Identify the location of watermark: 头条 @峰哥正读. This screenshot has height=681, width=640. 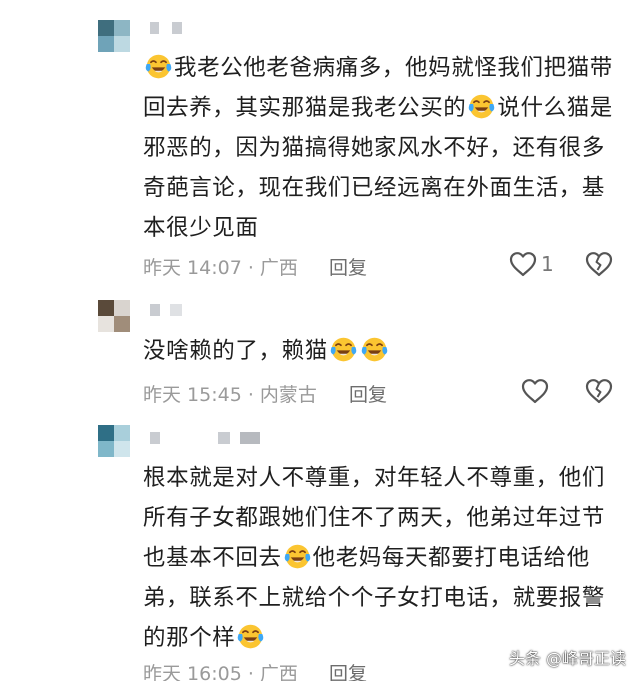
(567, 658).